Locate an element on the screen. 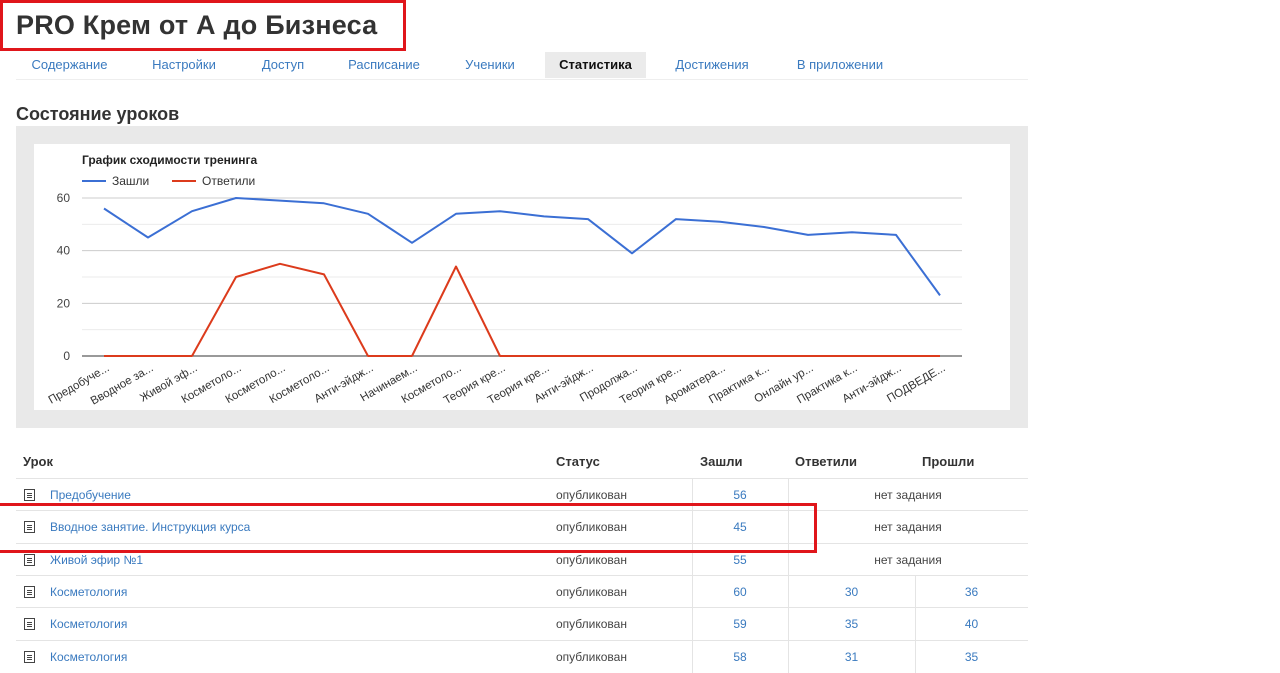 The height and width of the screenshot is (673, 1280). tab-in-app: В приложении is located at coordinates (840, 65).